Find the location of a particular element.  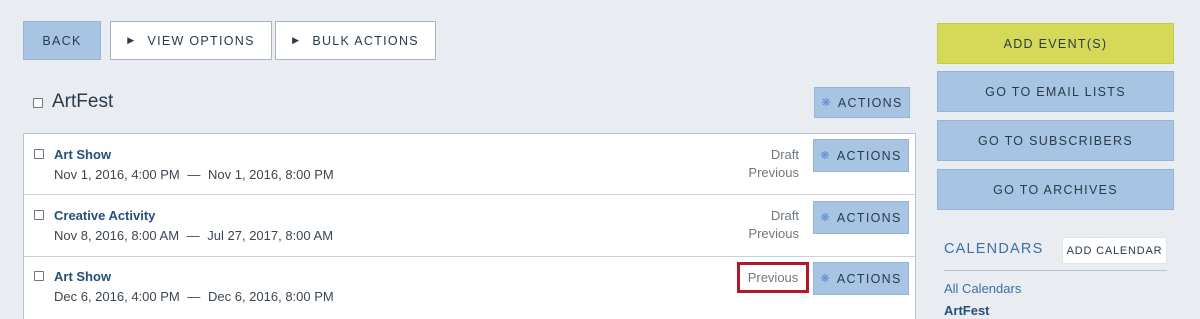

archives-label: GO TO ARCHIVES is located at coordinates (1055, 189).